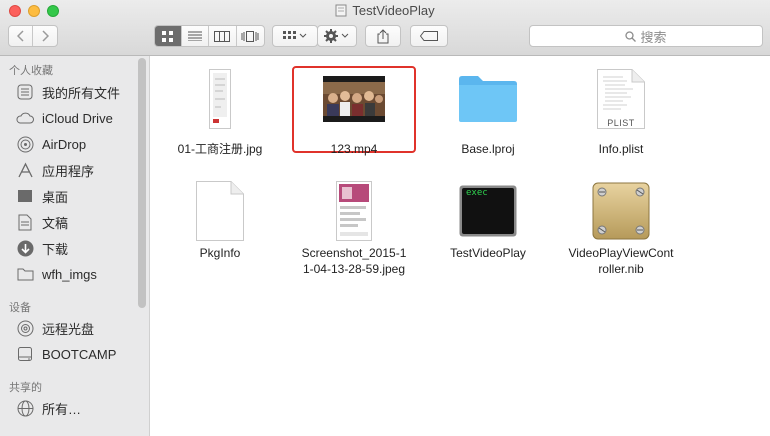 The image size is (770, 436). What do you see at coordinates (354, 99) in the screenshot?
I see `video-file-icon` at bounding box center [354, 99].